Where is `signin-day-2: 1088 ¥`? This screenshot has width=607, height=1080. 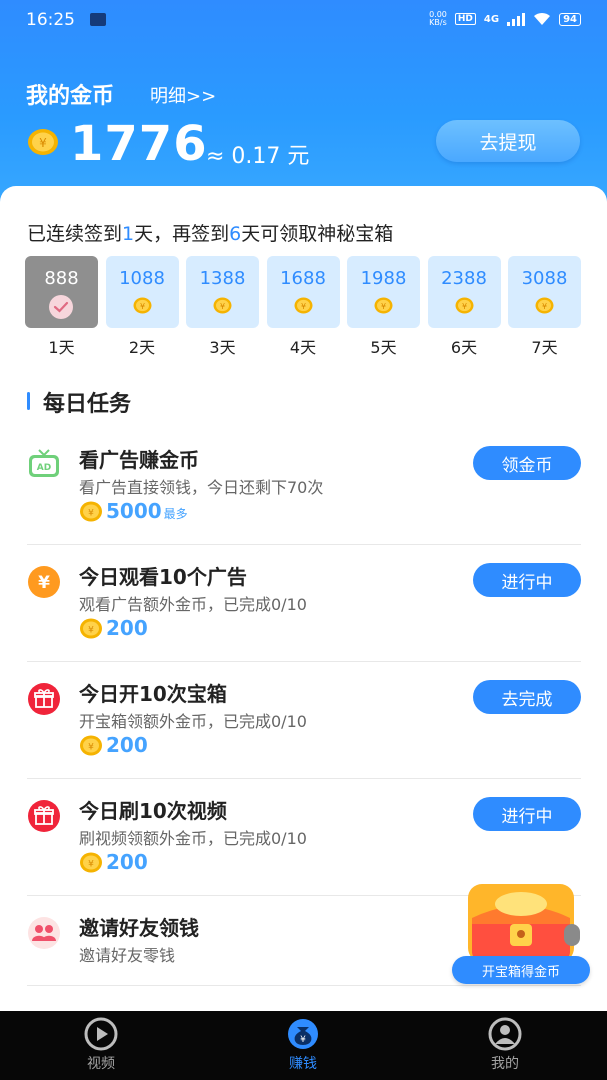
signin-day-2: 1088 ¥ is located at coordinates (142, 292).